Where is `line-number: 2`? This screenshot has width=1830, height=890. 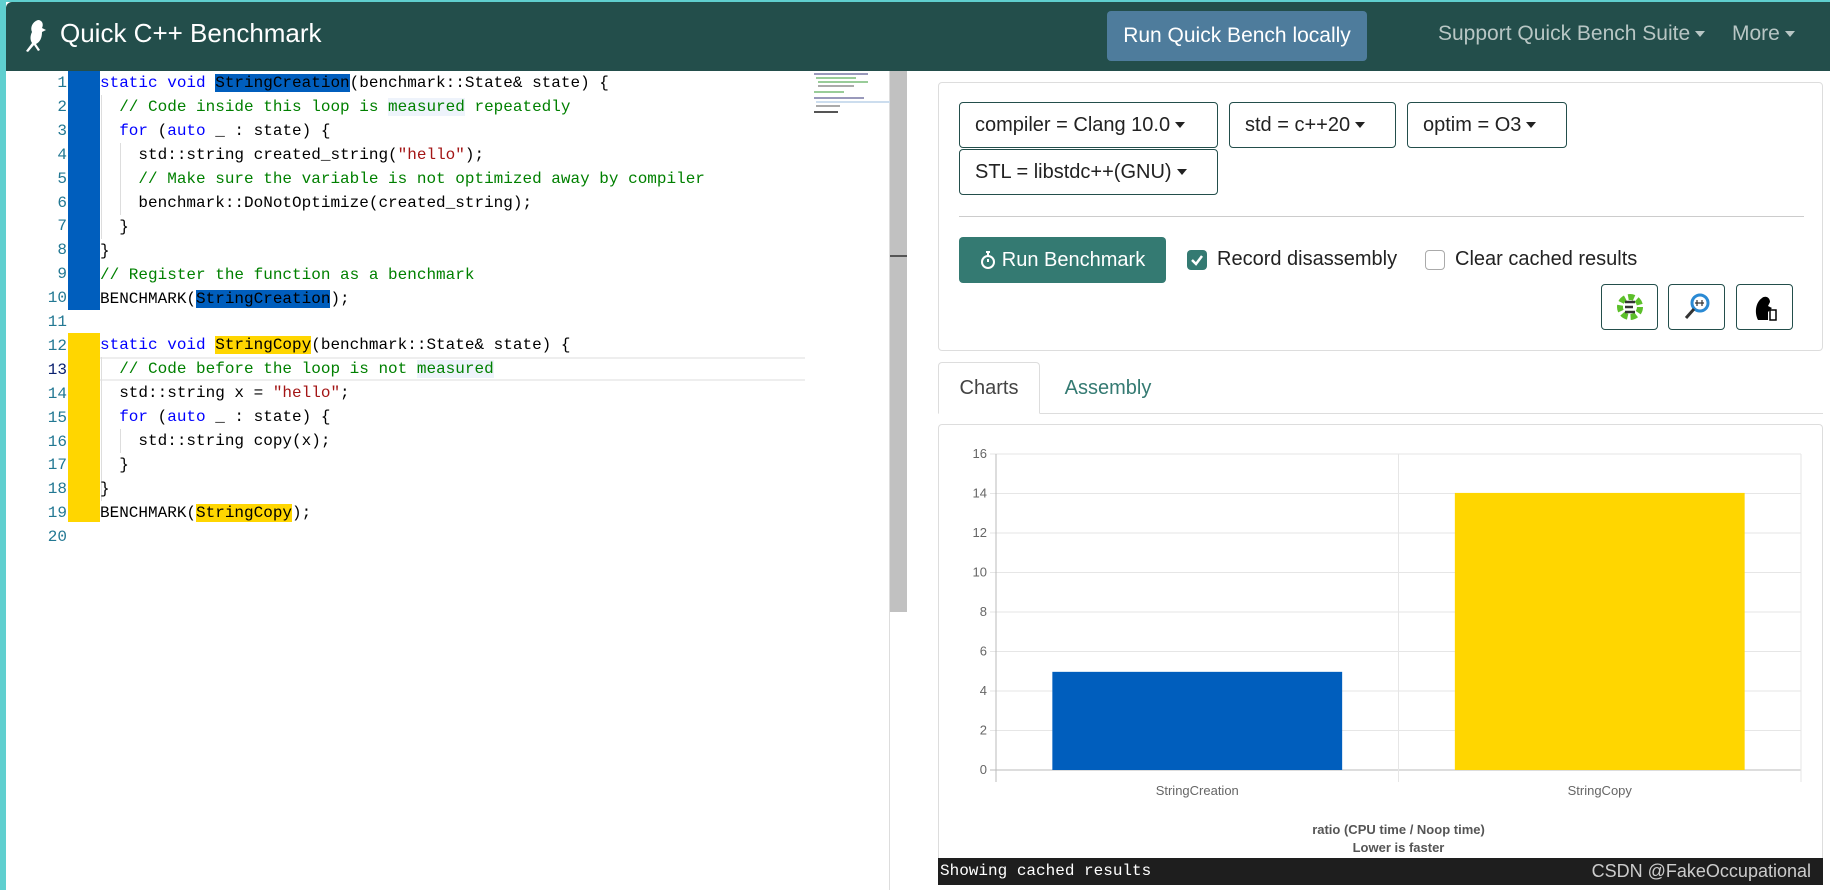
line-number: 2 is located at coordinates (62, 106).